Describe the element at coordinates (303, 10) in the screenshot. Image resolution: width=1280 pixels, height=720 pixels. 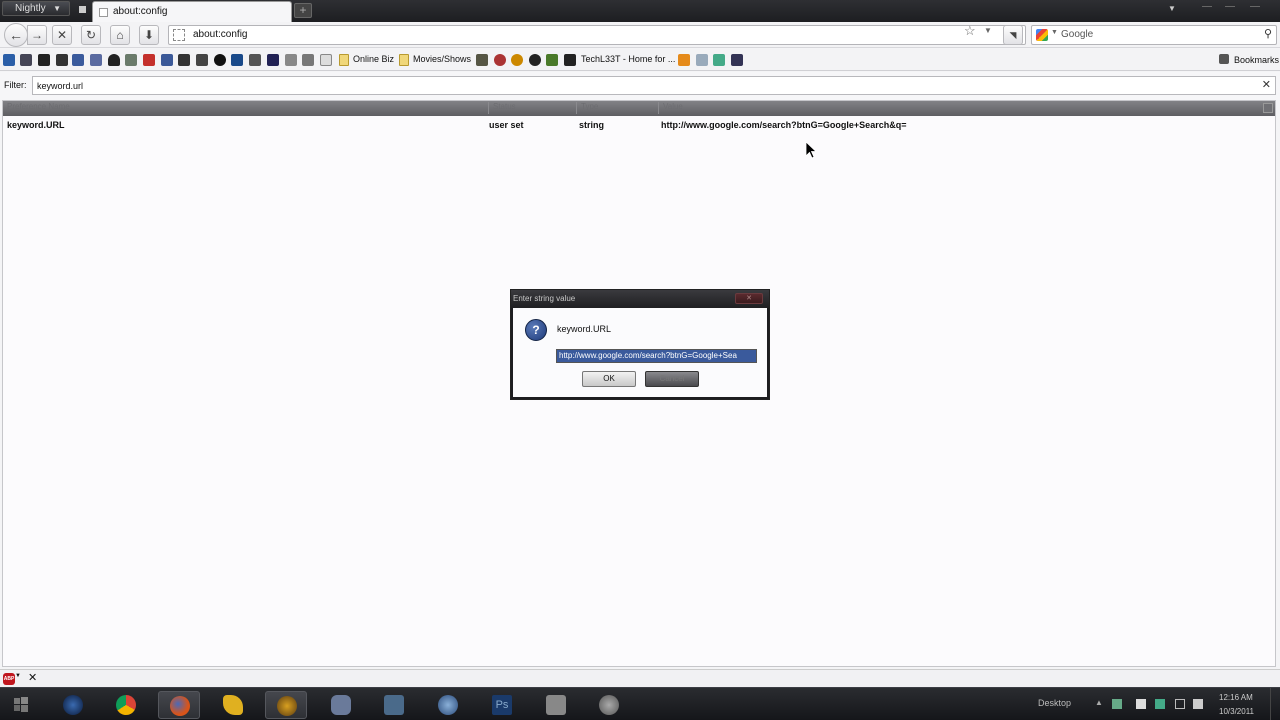
I see `new-tab-button: +` at that location.